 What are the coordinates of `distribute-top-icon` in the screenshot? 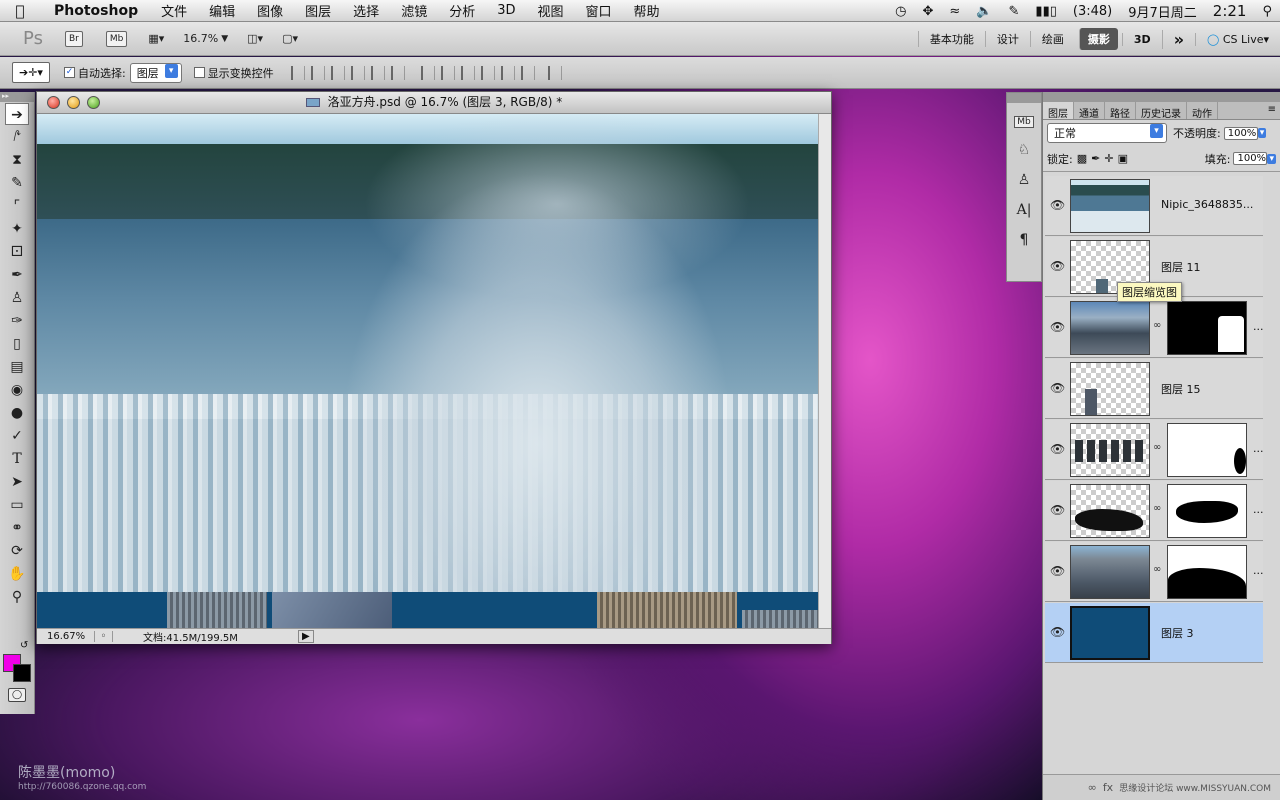 It's located at (427, 72).